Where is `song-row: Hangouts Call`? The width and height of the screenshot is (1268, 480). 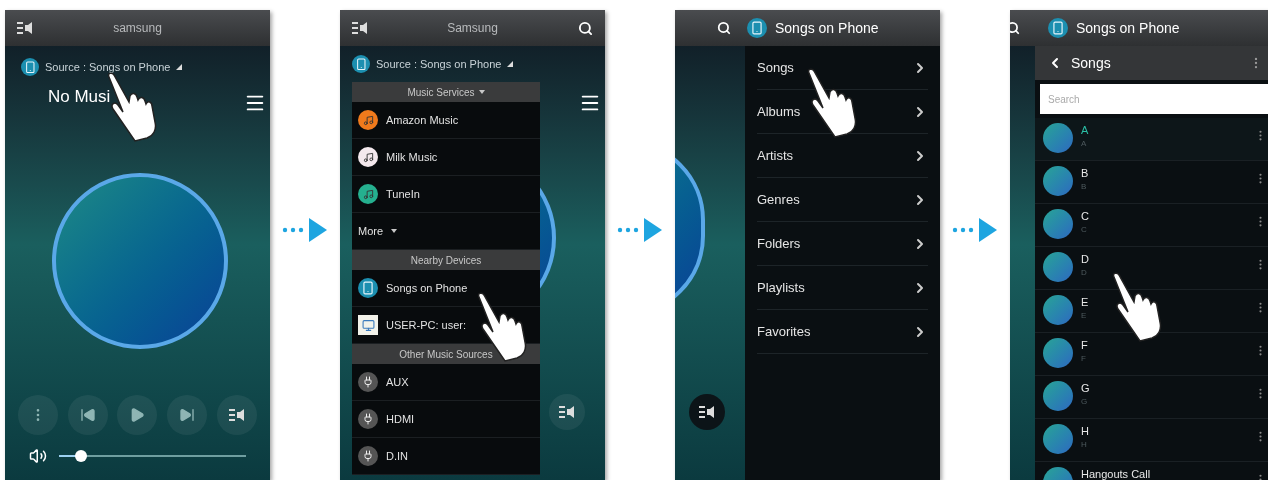 song-row: Hangouts Call is located at coordinates (1151, 471).